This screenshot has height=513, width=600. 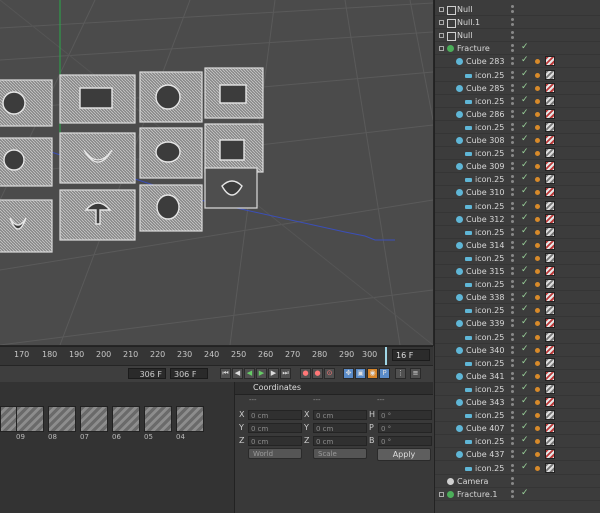 What do you see at coordinates (237, 373) in the screenshot?
I see `prev-key-button: ◀` at bounding box center [237, 373].